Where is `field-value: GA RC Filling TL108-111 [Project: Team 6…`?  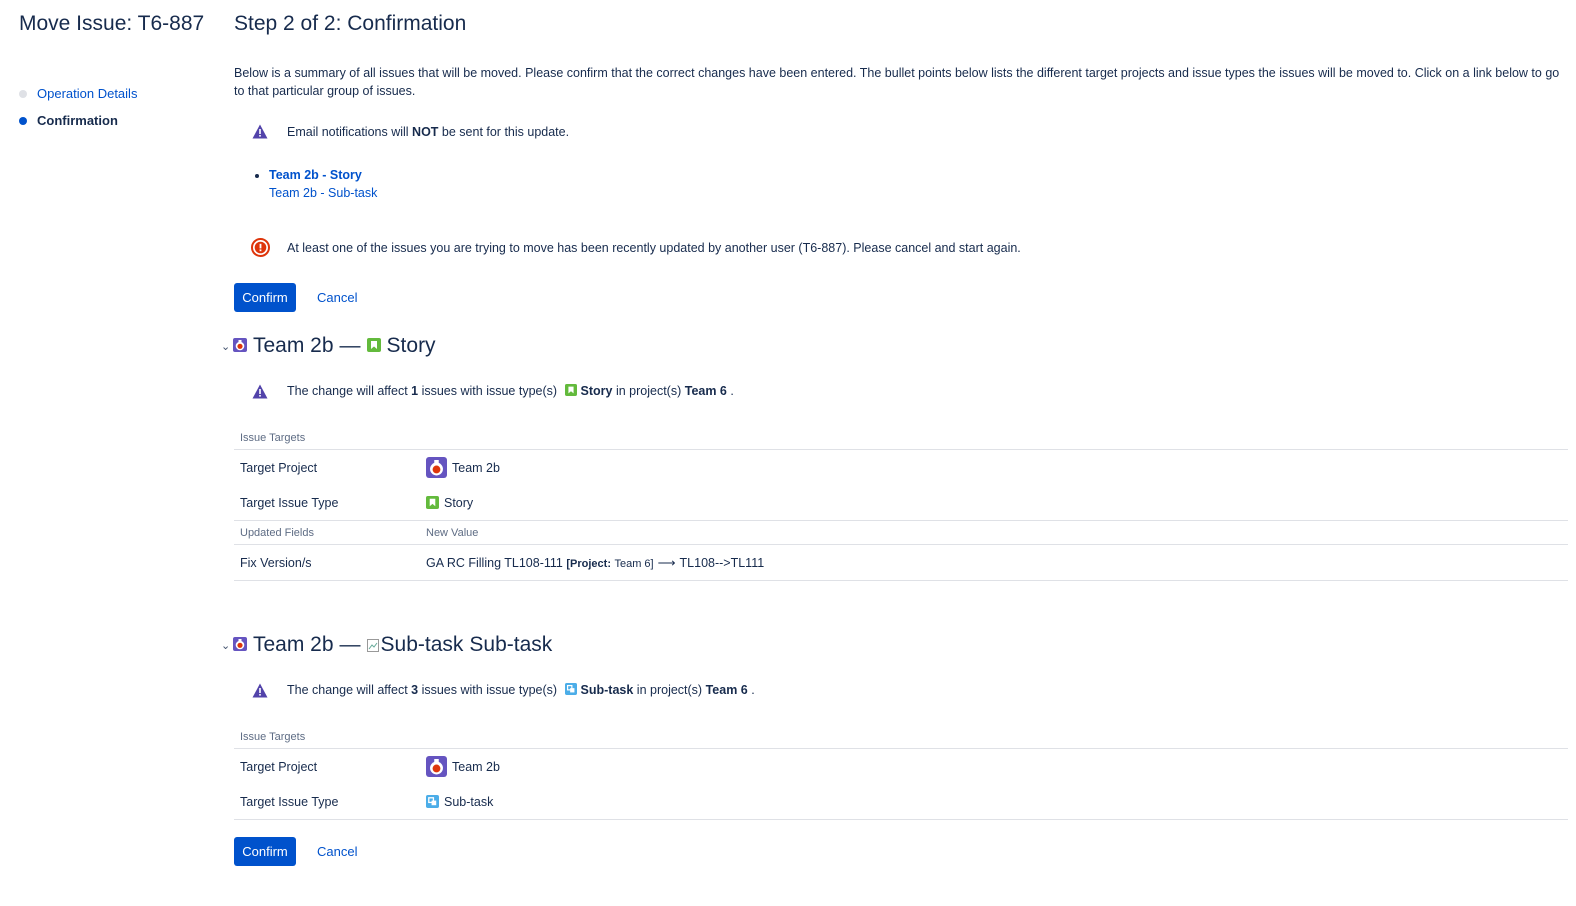
field-value: GA RC Filling TL108-111 [Project: Team 6… is located at coordinates (994, 563).